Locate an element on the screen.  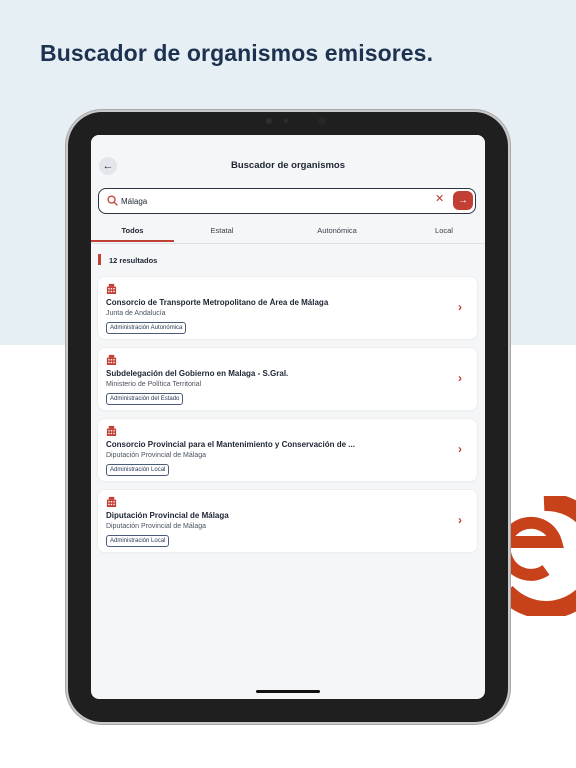
page-headline: Buscador de organismos emisores. is located at coordinates (237, 53).